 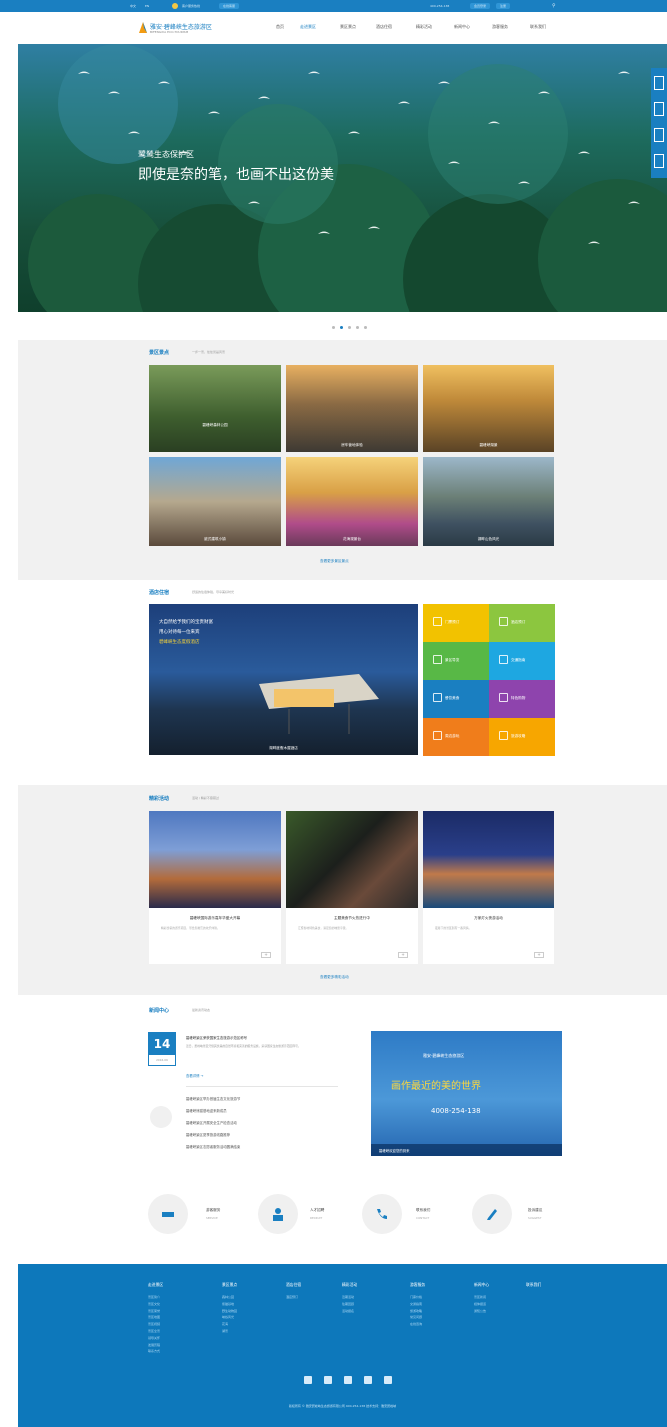 What do you see at coordinates (308, 1380) in the screenshot?
I see `weibo-icon` at bounding box center [308, 1380].